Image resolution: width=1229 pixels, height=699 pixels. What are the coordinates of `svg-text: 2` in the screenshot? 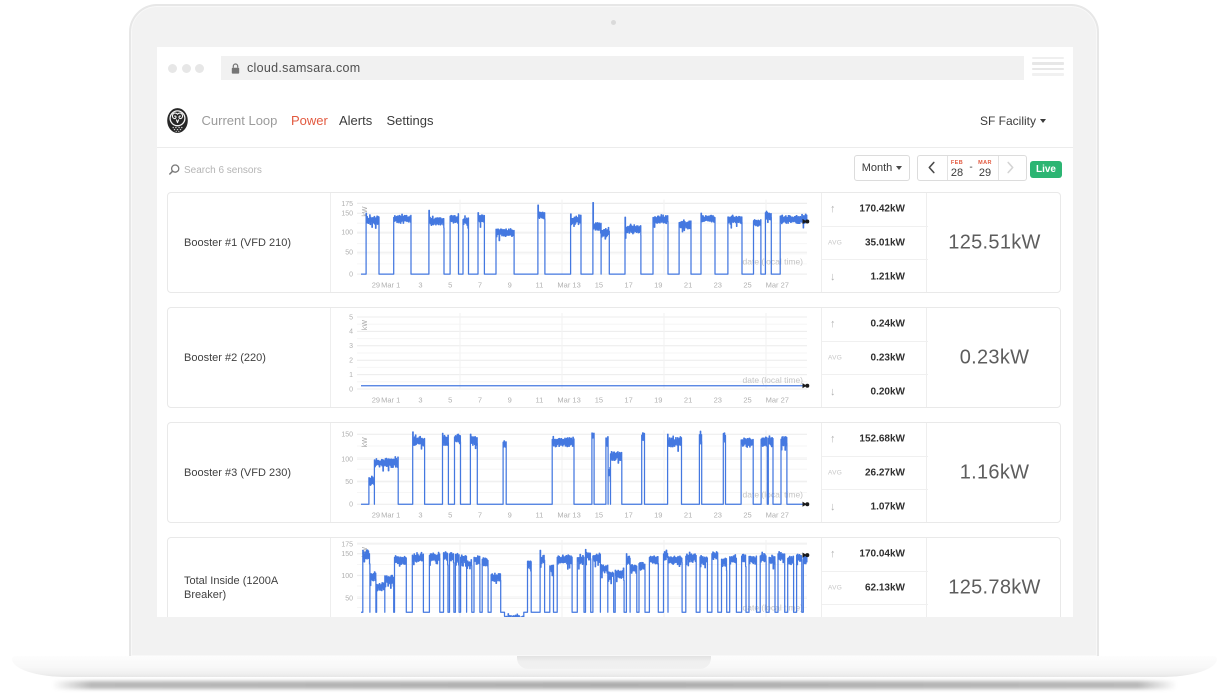 It's located at (351, 361).